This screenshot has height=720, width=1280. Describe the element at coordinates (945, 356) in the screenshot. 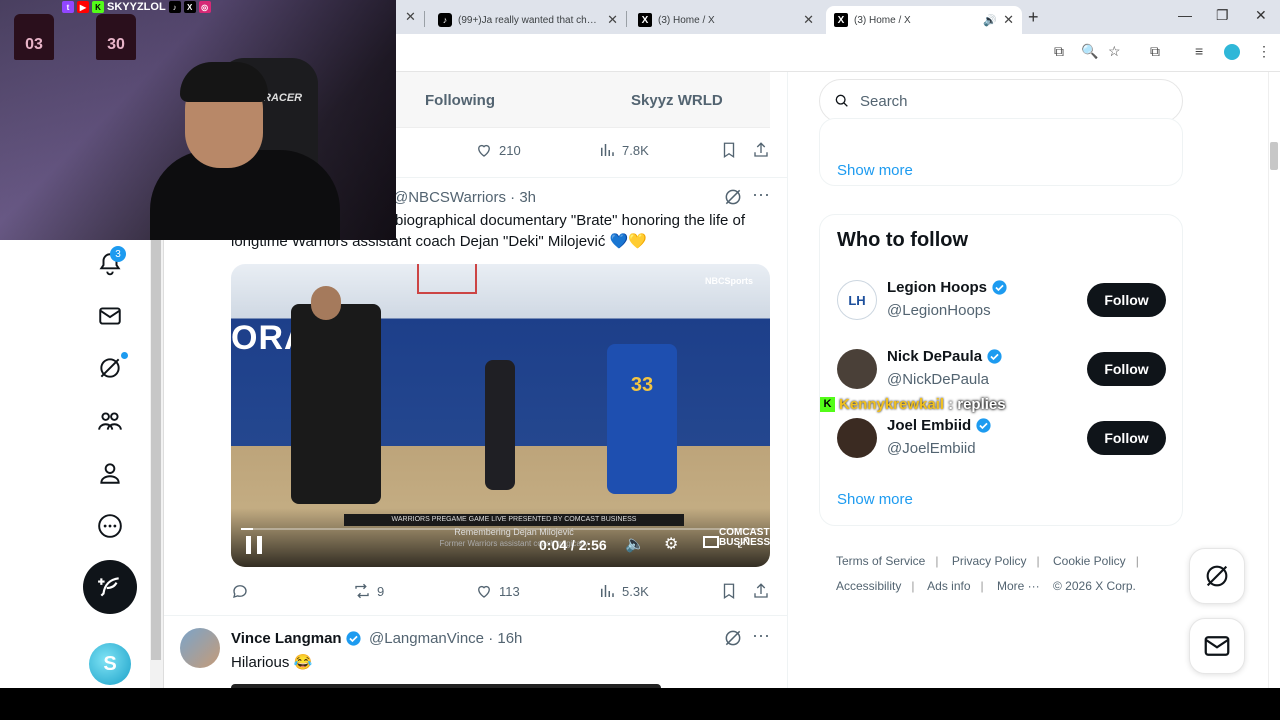

I see `suggestion-name: Nick DePaula` at that location.